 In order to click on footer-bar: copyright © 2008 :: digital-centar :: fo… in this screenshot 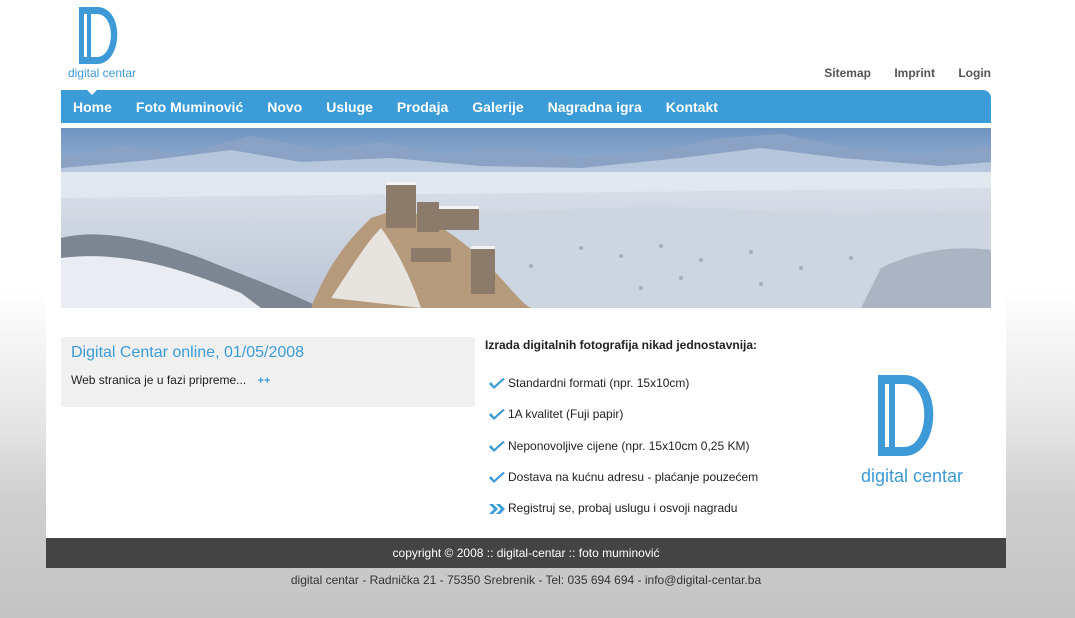, I will do `click(526, 553)`.